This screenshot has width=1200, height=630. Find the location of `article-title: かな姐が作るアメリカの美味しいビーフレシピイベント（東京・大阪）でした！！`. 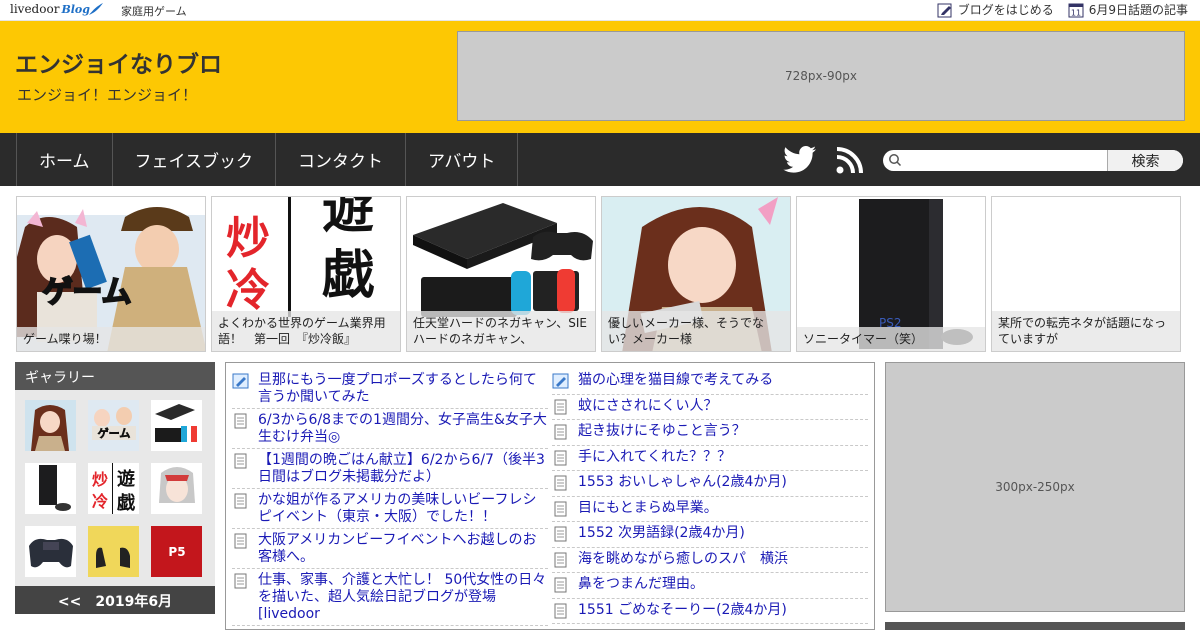

article-title: かな姐が作るアメリカの美味しいビーフレシピイベント（東京・大阪）でした！！ is located at coordinates (397, 508).